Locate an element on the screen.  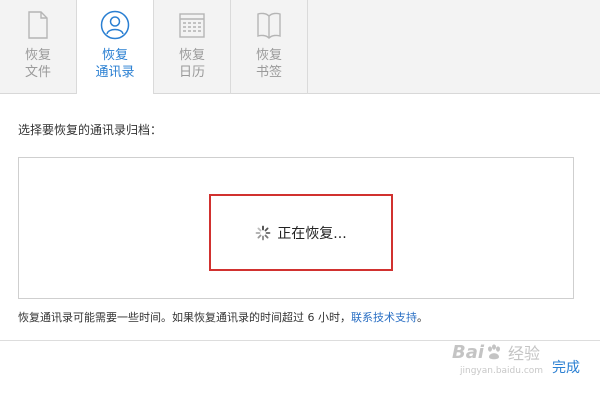
tab-restore-files: 恢复 文件 is located at coordinates (38, 47).